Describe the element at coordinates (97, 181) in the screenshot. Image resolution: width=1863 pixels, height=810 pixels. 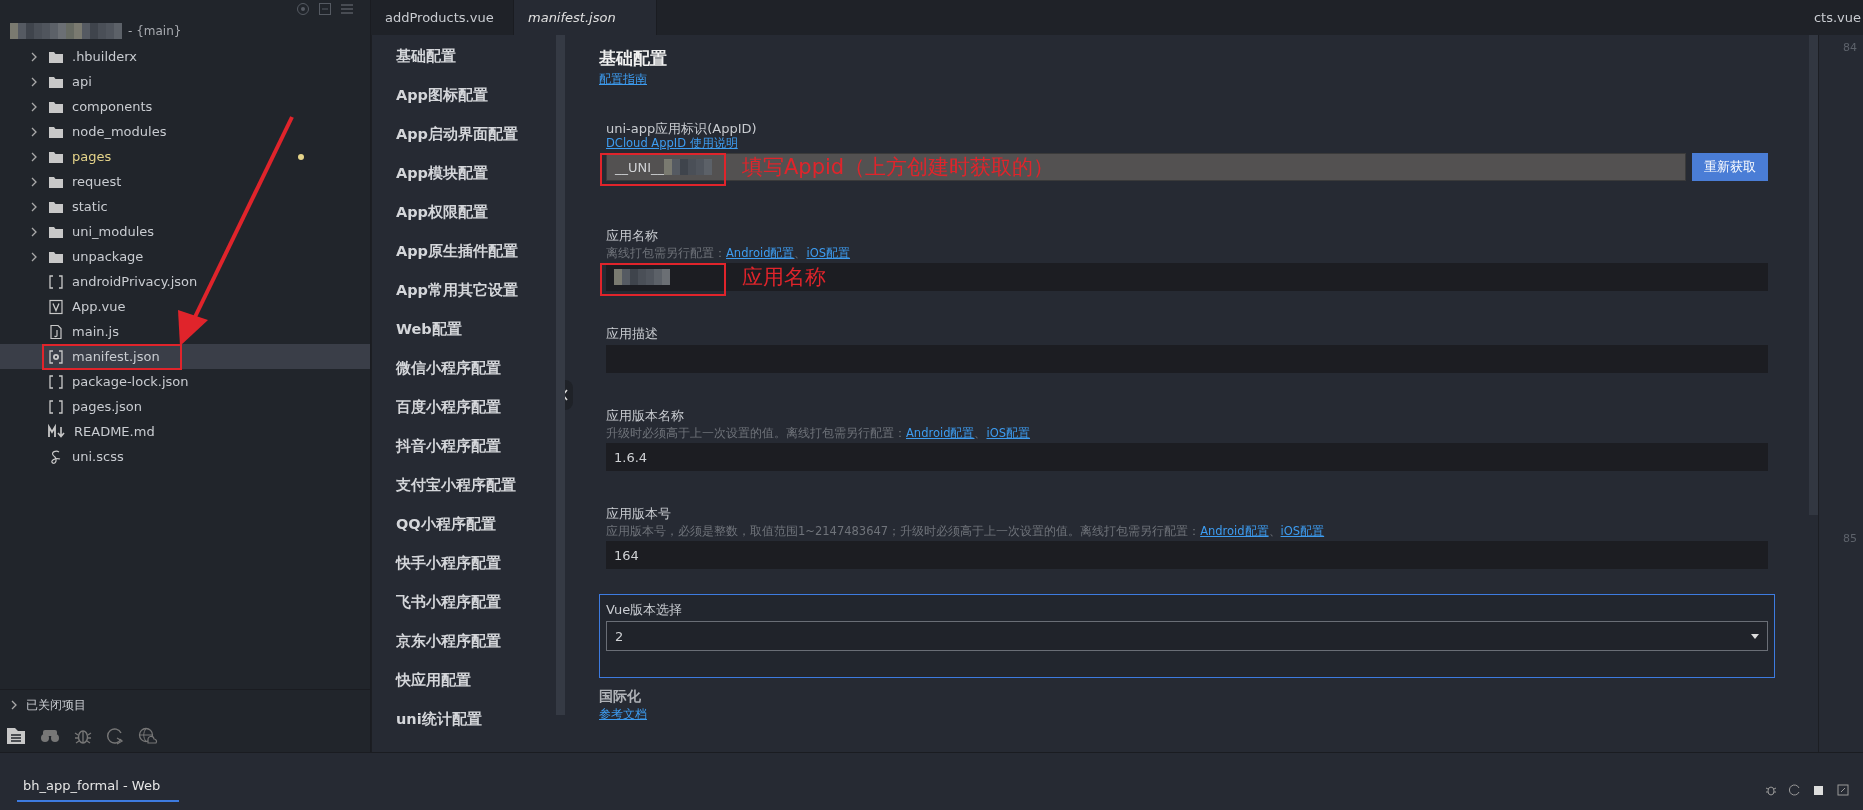
I see `file-name: request` at that location.